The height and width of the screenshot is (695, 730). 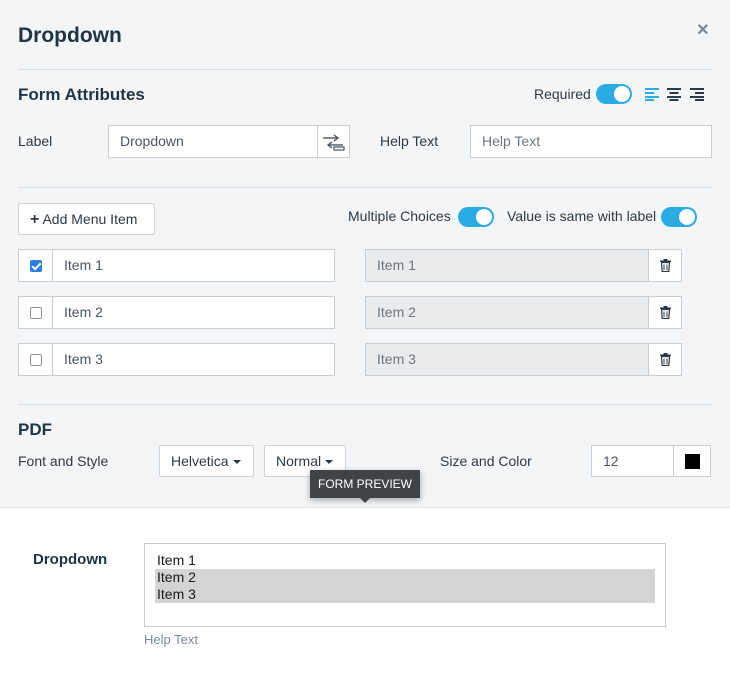 I want to click on add-menu-item-button: + Add Menu Item, so click(x=86, y=219).